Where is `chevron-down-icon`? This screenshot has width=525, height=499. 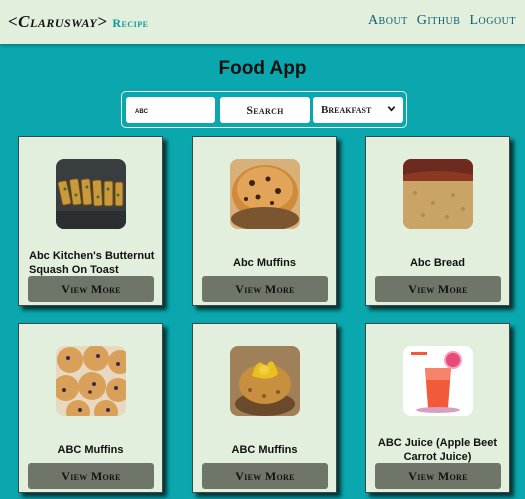
chevron-down-icon is located at coordinates (391, 109).